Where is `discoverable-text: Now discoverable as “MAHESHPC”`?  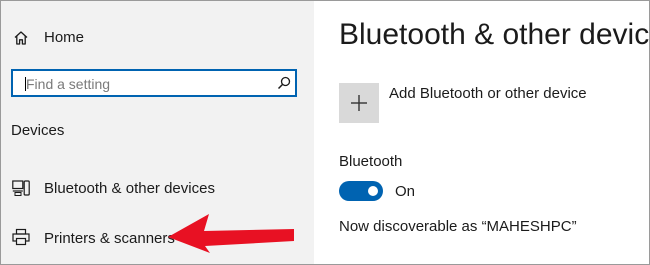 discoverable-text: Now discoverable as “MAHESHPC” is located at coordinates (458, 226).